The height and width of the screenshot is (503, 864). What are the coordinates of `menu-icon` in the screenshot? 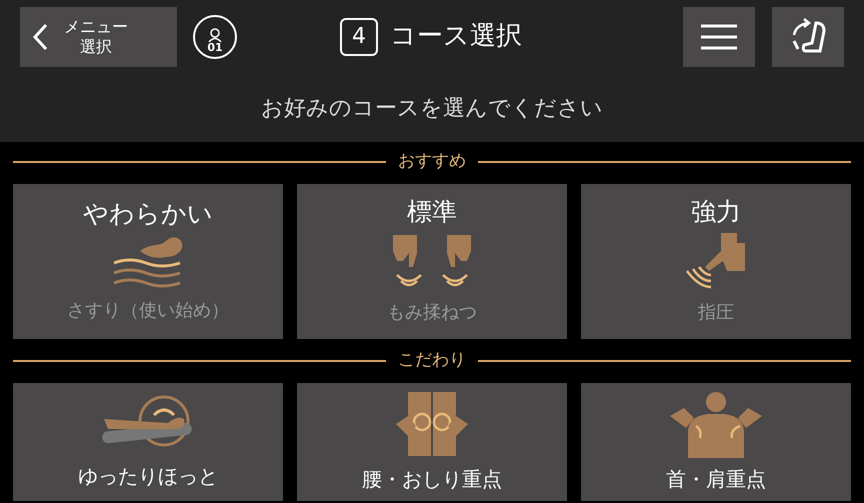 It's located at (719, 37).